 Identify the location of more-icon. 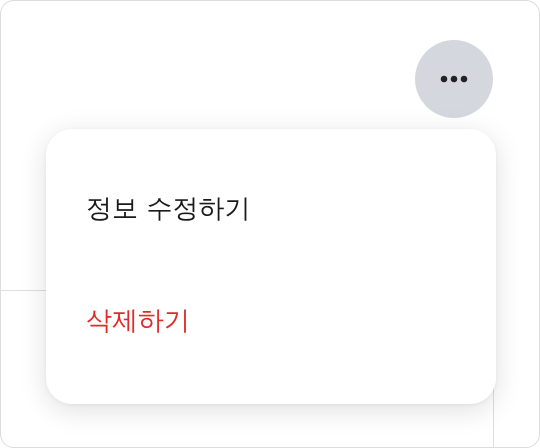
(454, 79).